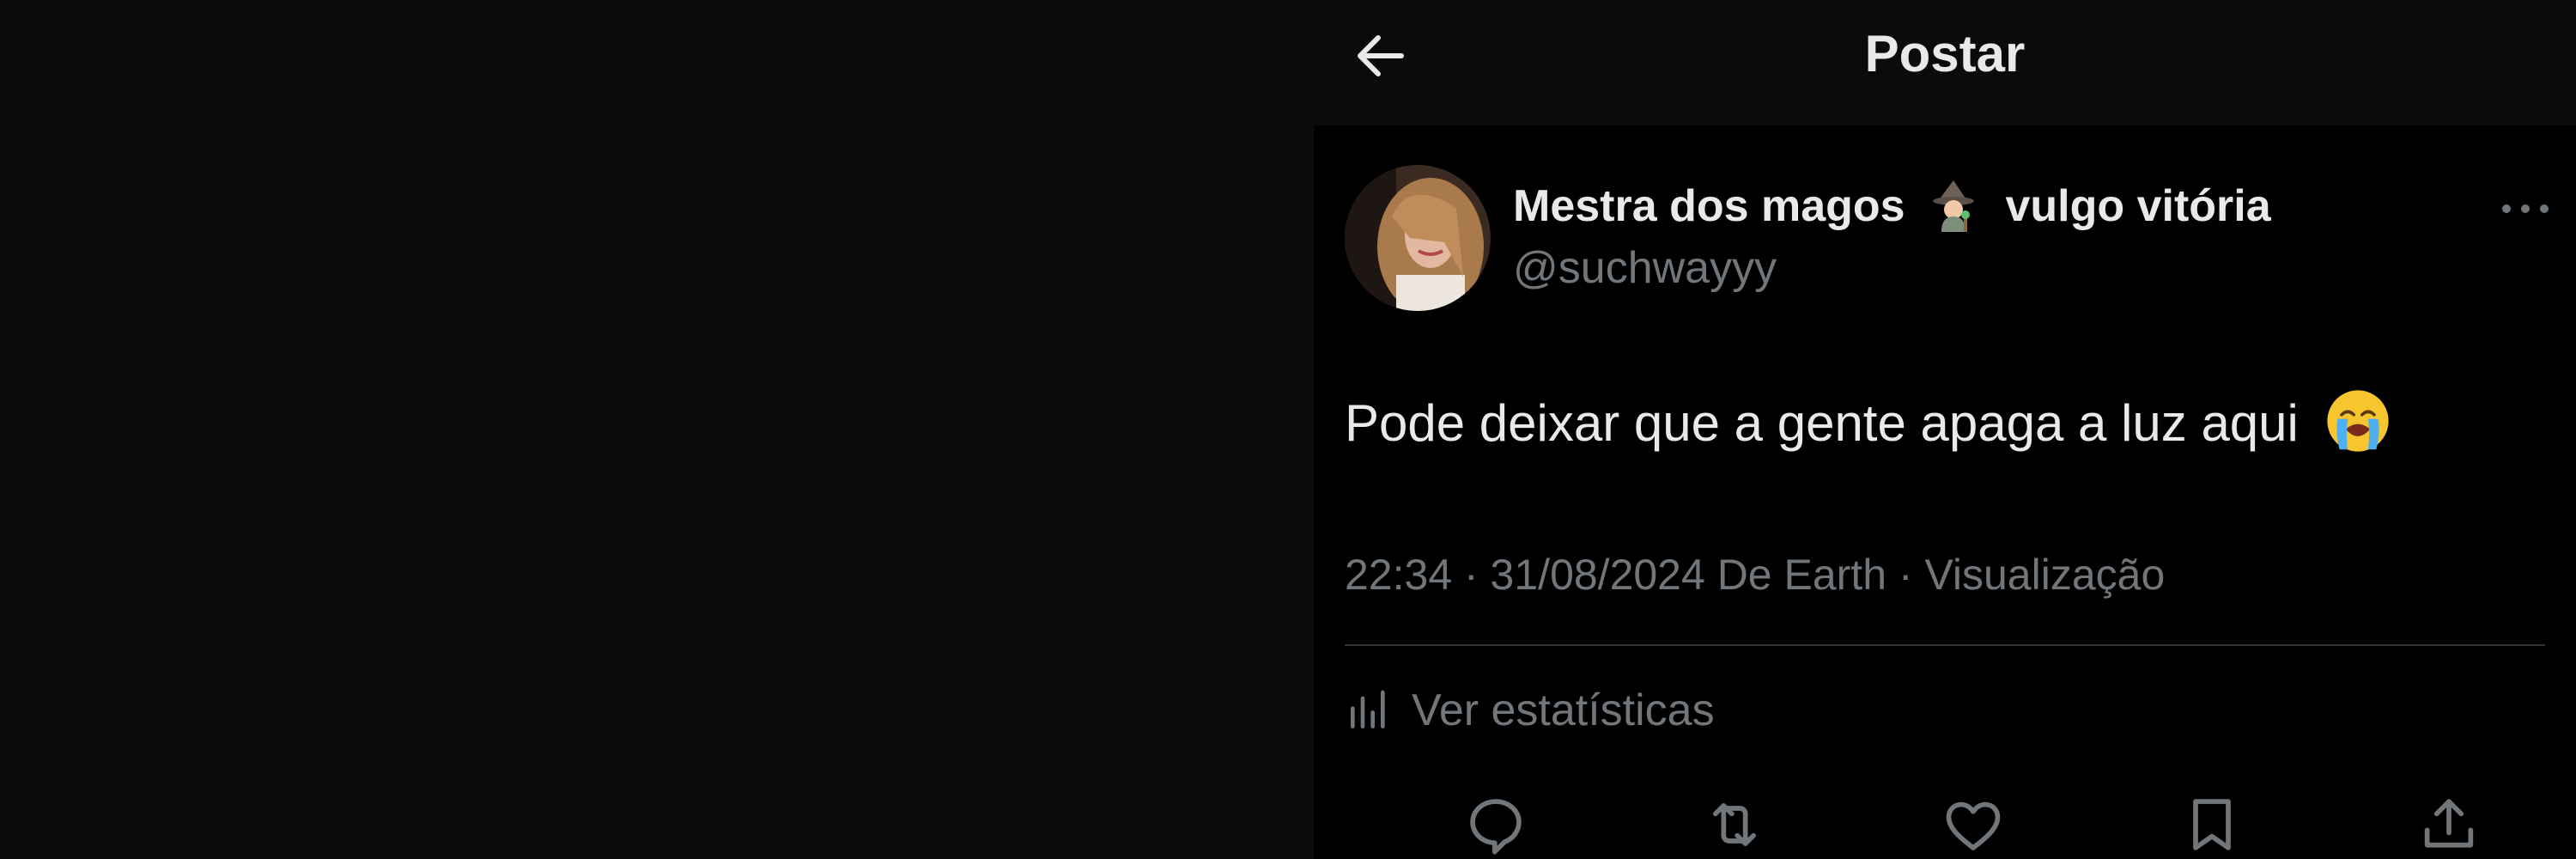 The image size is (2576, 859). What do you see at coordinates (1822, 423) in the screenshot?
I see `post-text: Pode deixar que a gente apaga a luz aqui` at bounding box center [1822, 423].